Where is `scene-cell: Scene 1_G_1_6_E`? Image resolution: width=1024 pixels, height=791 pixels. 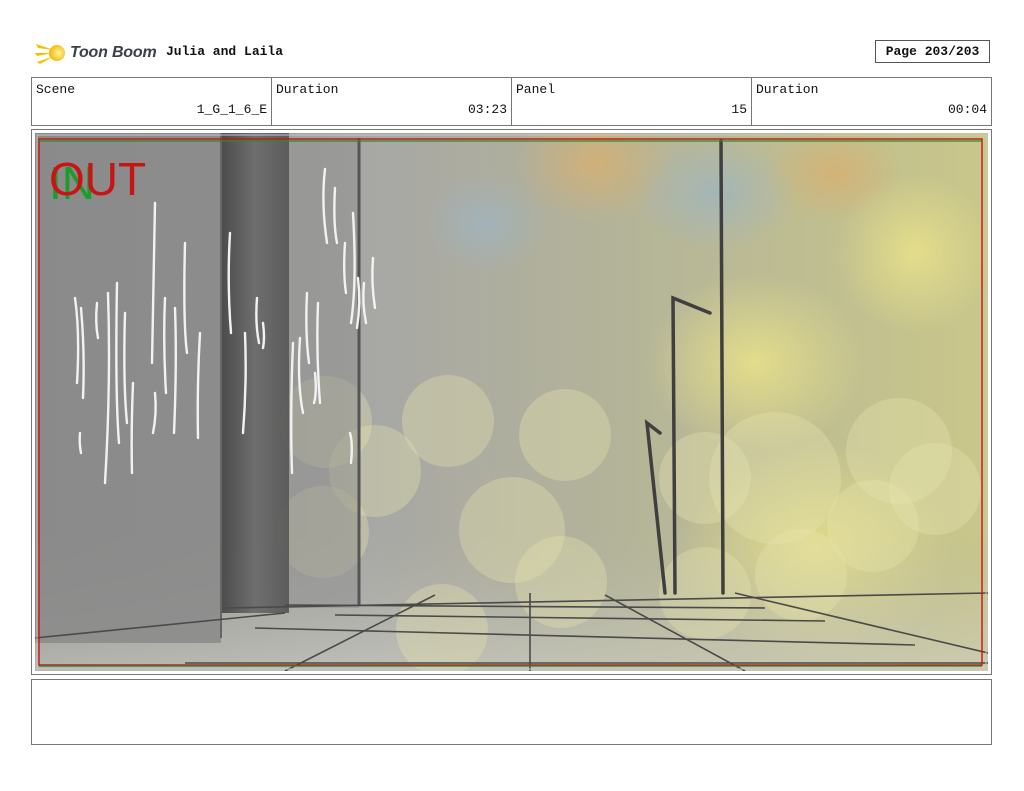
scene-cell: Scene 1_G_1_6_E is located at coordinates (152, 101).